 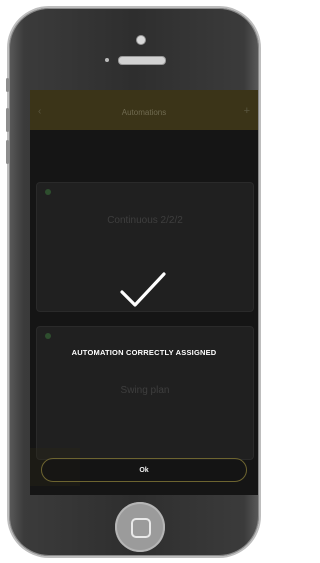 I want to click on volume-up-button, so click(x=7, y=120).